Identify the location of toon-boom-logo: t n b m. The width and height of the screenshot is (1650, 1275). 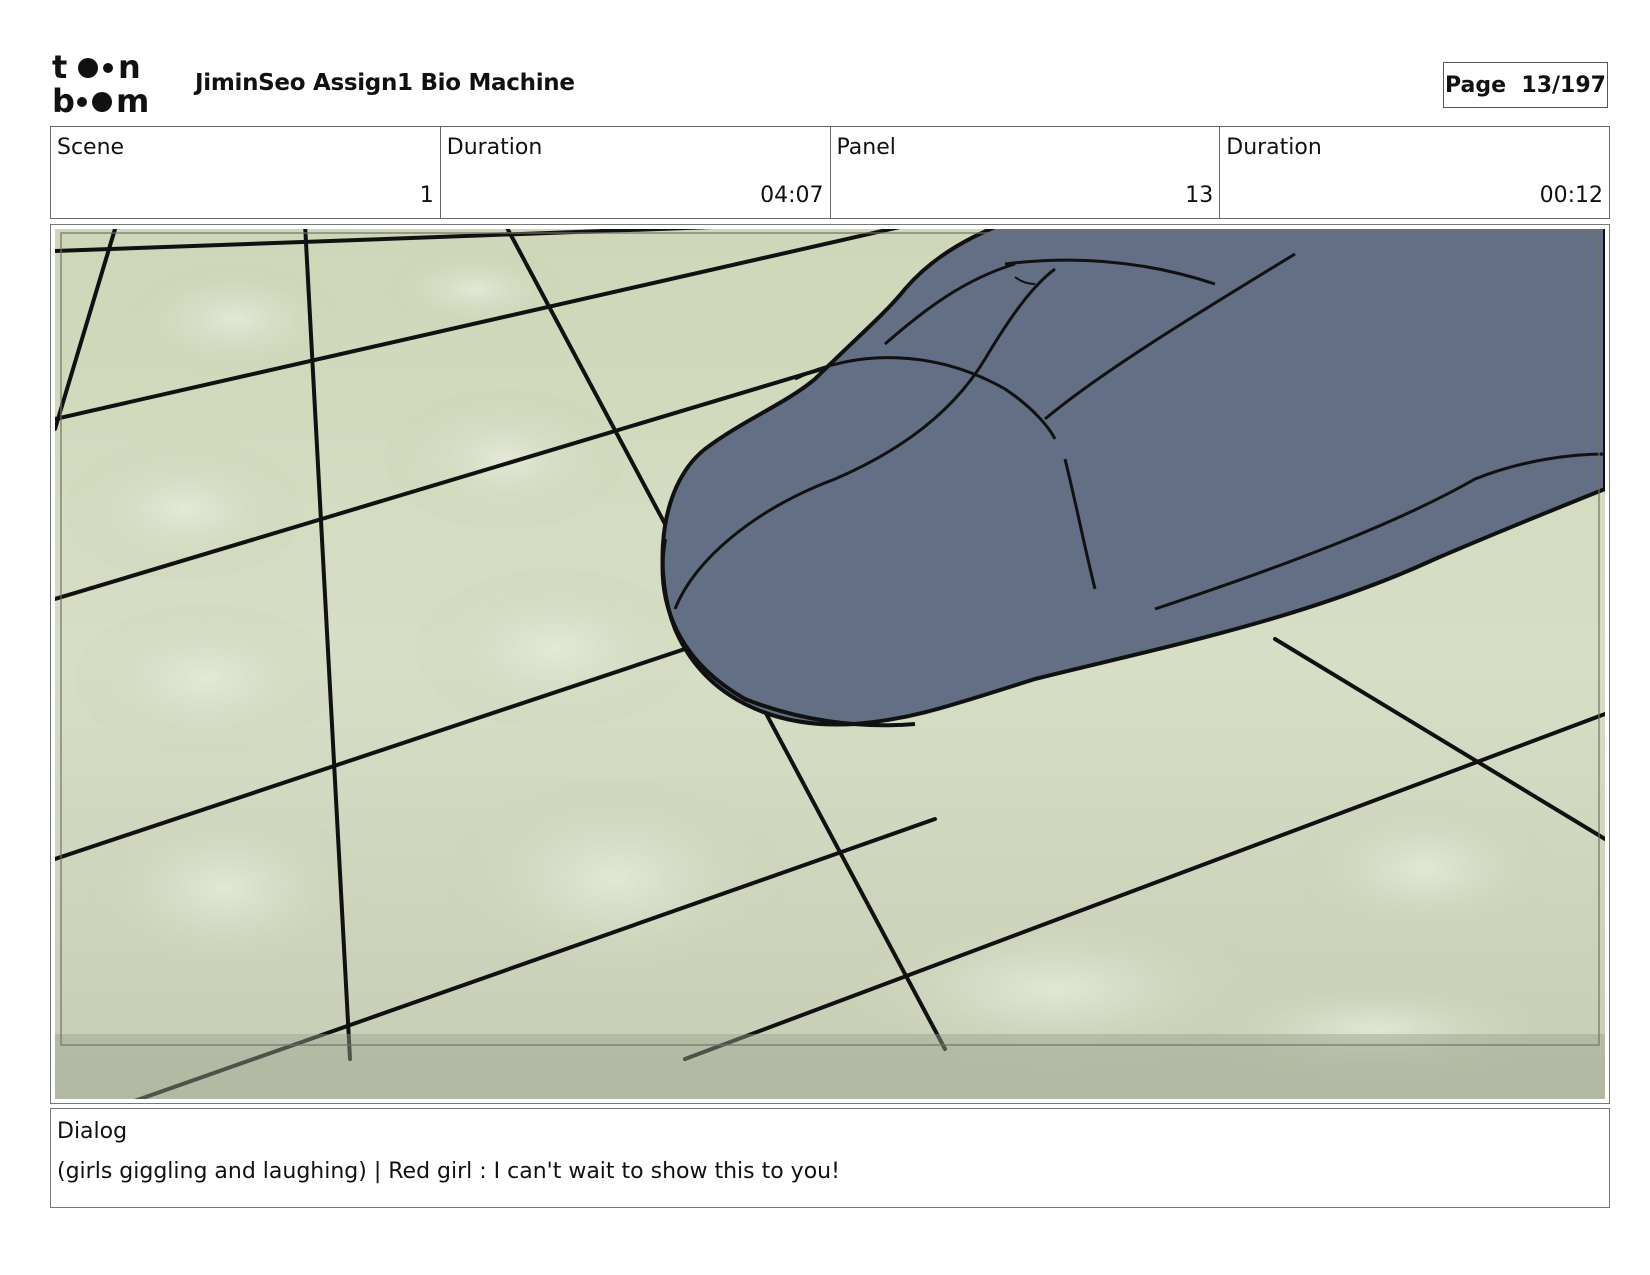
(100, 83).